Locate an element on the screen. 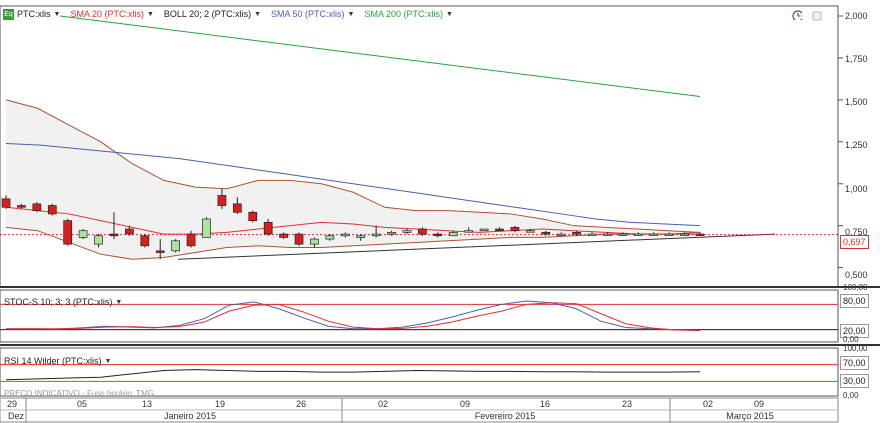 The image size is (880, 423). legend-boll-dropdown-icon: ▼ is located at coordinates (257, 14).